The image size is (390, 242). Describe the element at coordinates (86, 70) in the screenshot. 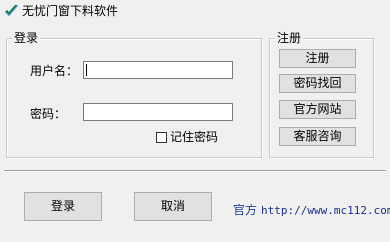

I see `text-caret` at that location.